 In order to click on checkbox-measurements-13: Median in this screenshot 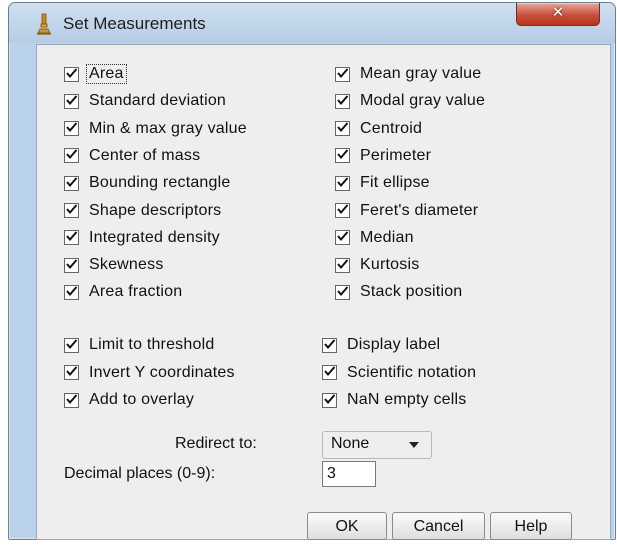, I will do `click(374, 238)`.